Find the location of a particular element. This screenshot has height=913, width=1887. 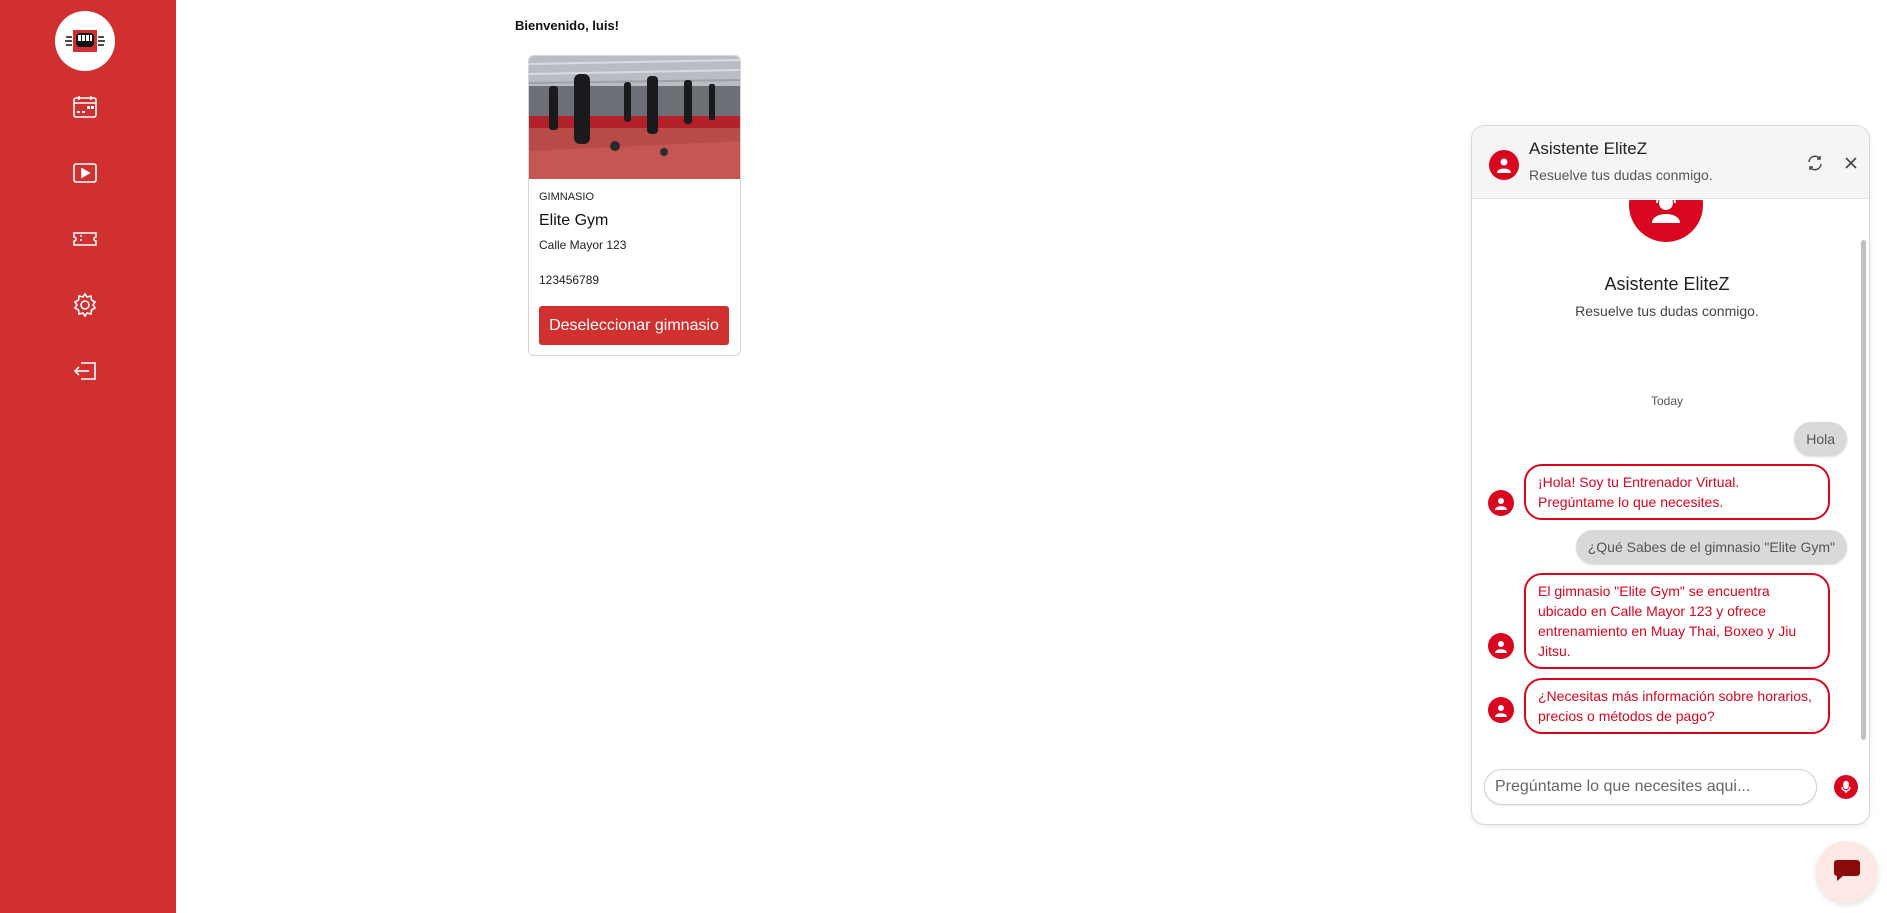

refresh-icon is located at coordinates (1815, 163).